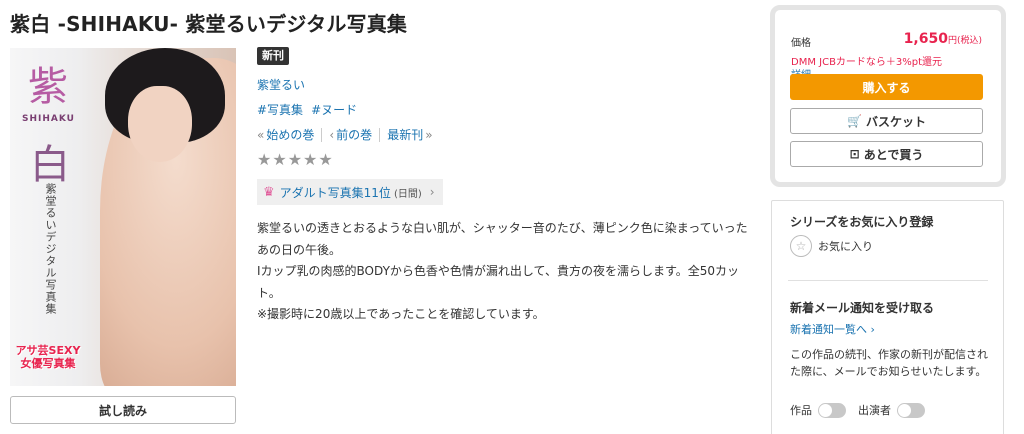  Describe the element at coordinates (893, 154) in the screenshot. I see `buy-later-label: あとで買う` at that location.